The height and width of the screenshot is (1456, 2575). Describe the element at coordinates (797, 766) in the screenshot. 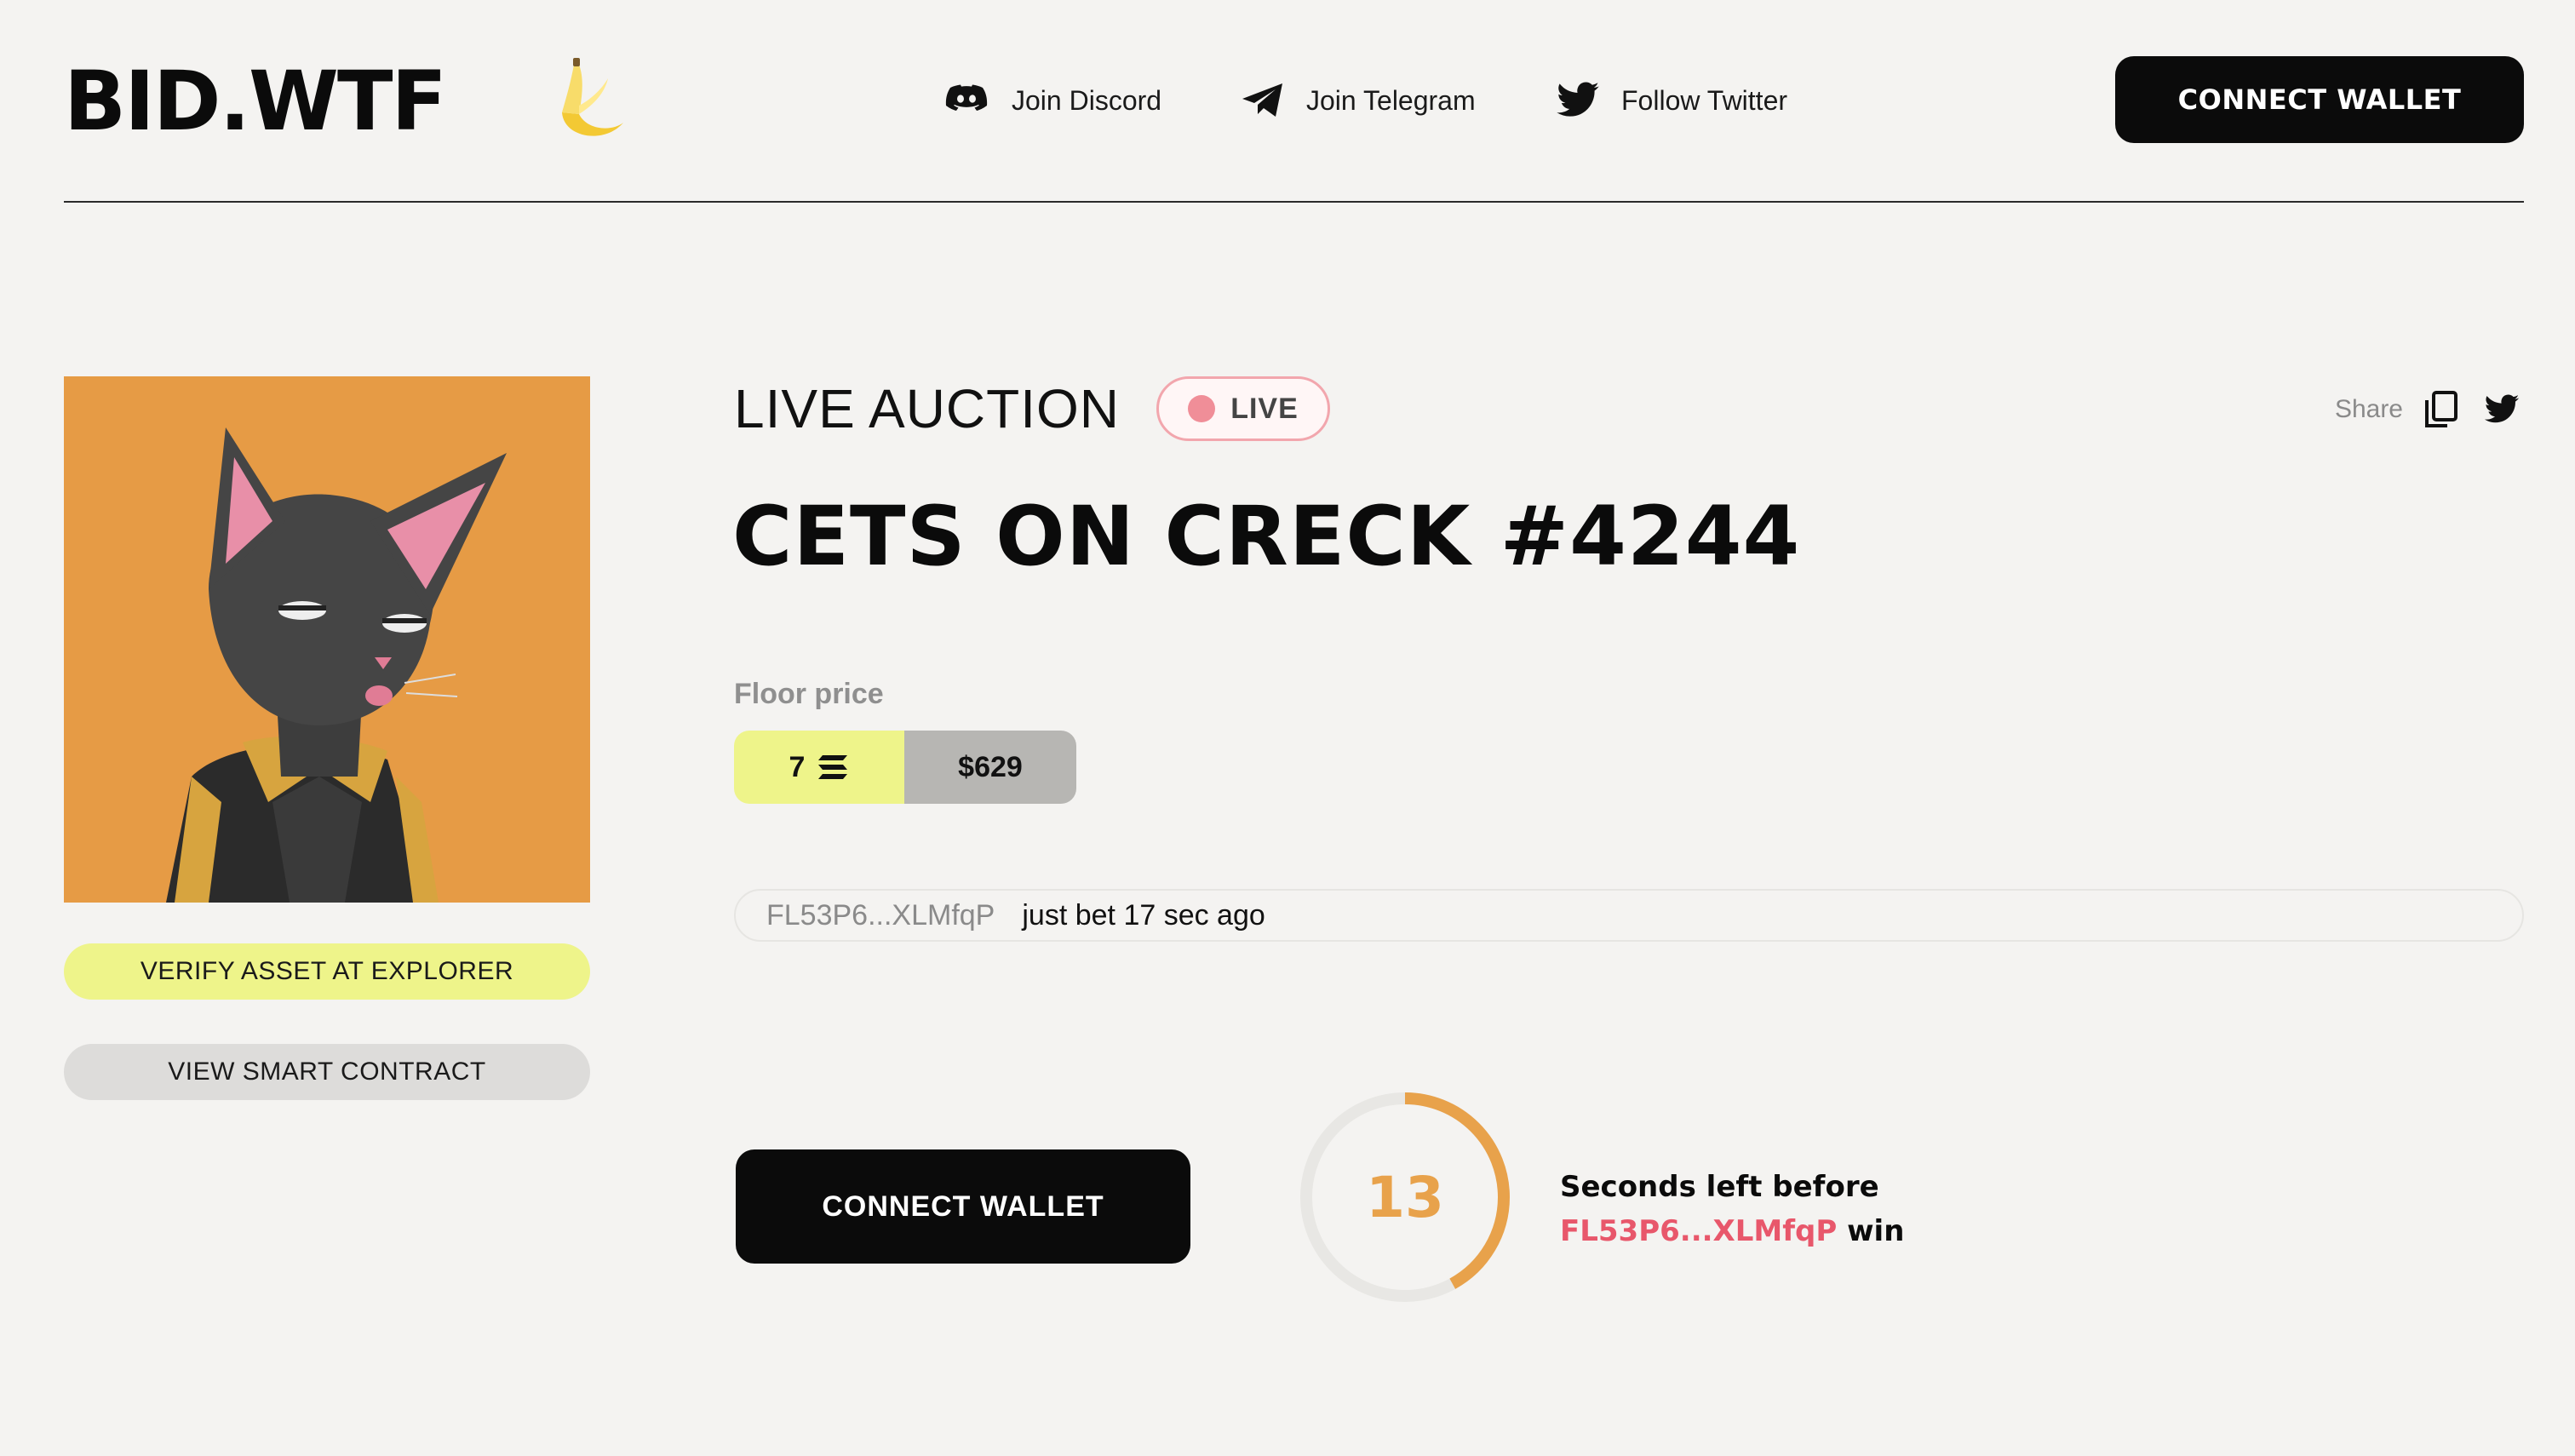

I see `floor-price-sol-value: 7` at that location.